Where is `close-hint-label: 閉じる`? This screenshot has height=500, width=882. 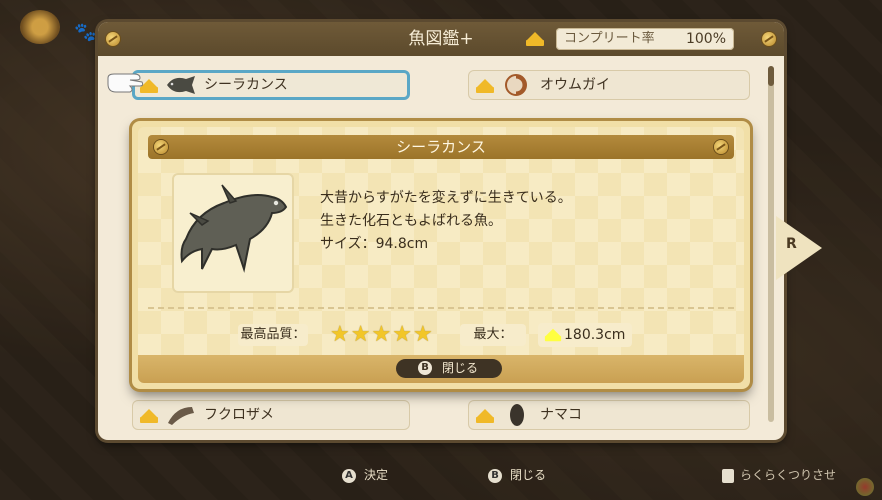 close-hint-label: 閉じる is located at coordinates (528, 475).